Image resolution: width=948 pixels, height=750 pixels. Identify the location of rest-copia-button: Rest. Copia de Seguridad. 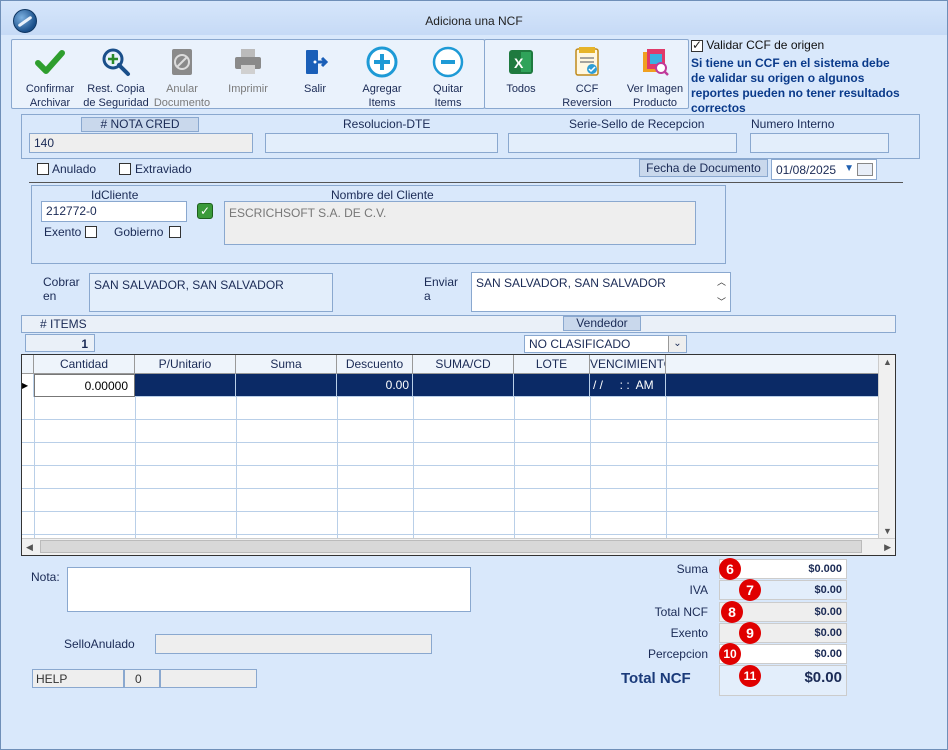
(116, 76).